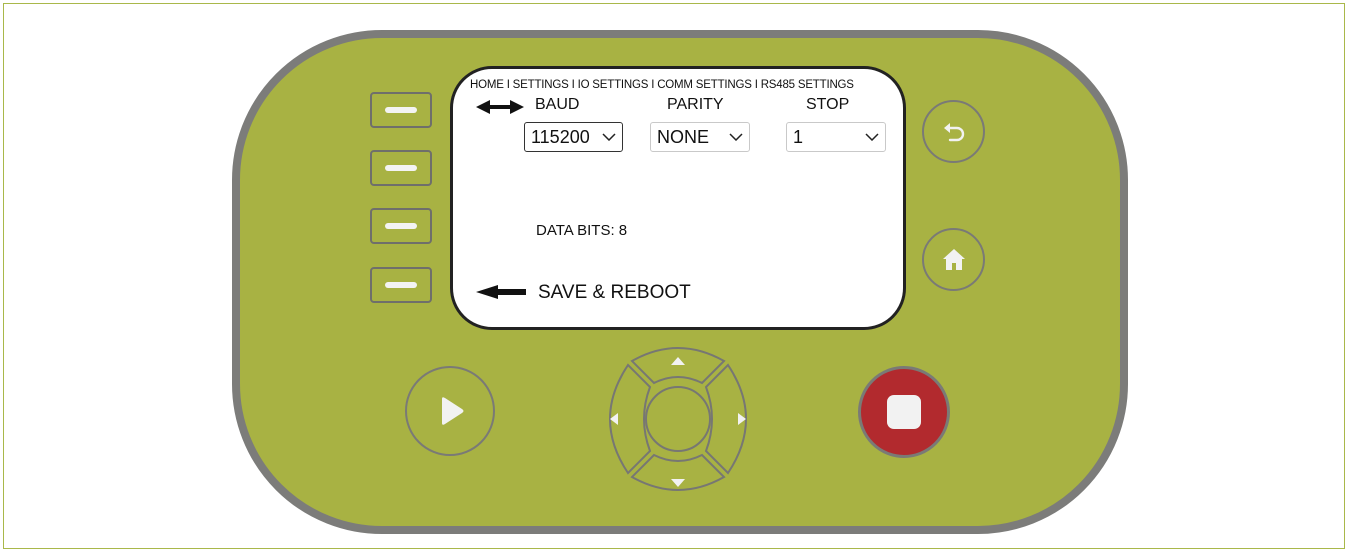  What do you see at coordinates (501, 292) in the screenshot?
I see `left-arrow-icon` at bounding box center [501, 292].